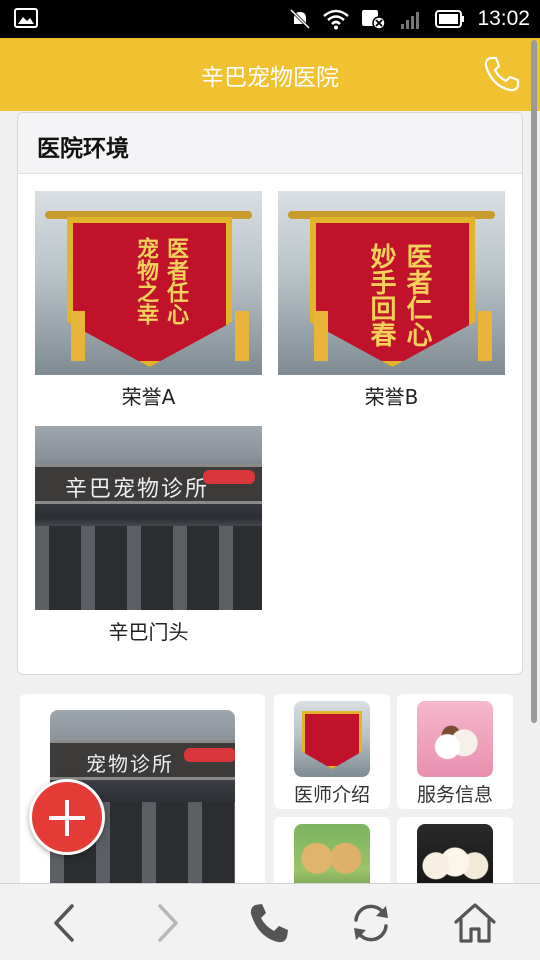 The height and width of the screenshot is (960, 540). What do you see at coordinates (300, 19) in the screenshot?
I see `mute-icon` at bounding box center [300, 19].